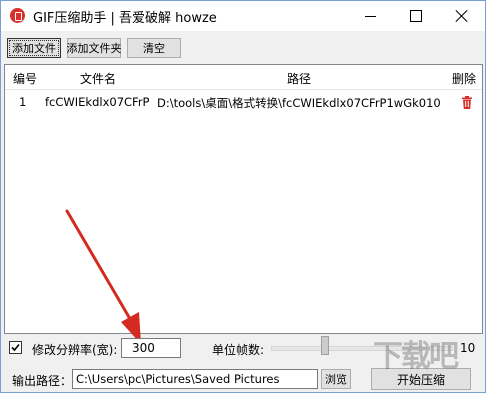  Describe the element at coordinates (34, 48) in the screenshot. I see `add-file-button: 添加文件` at that location.